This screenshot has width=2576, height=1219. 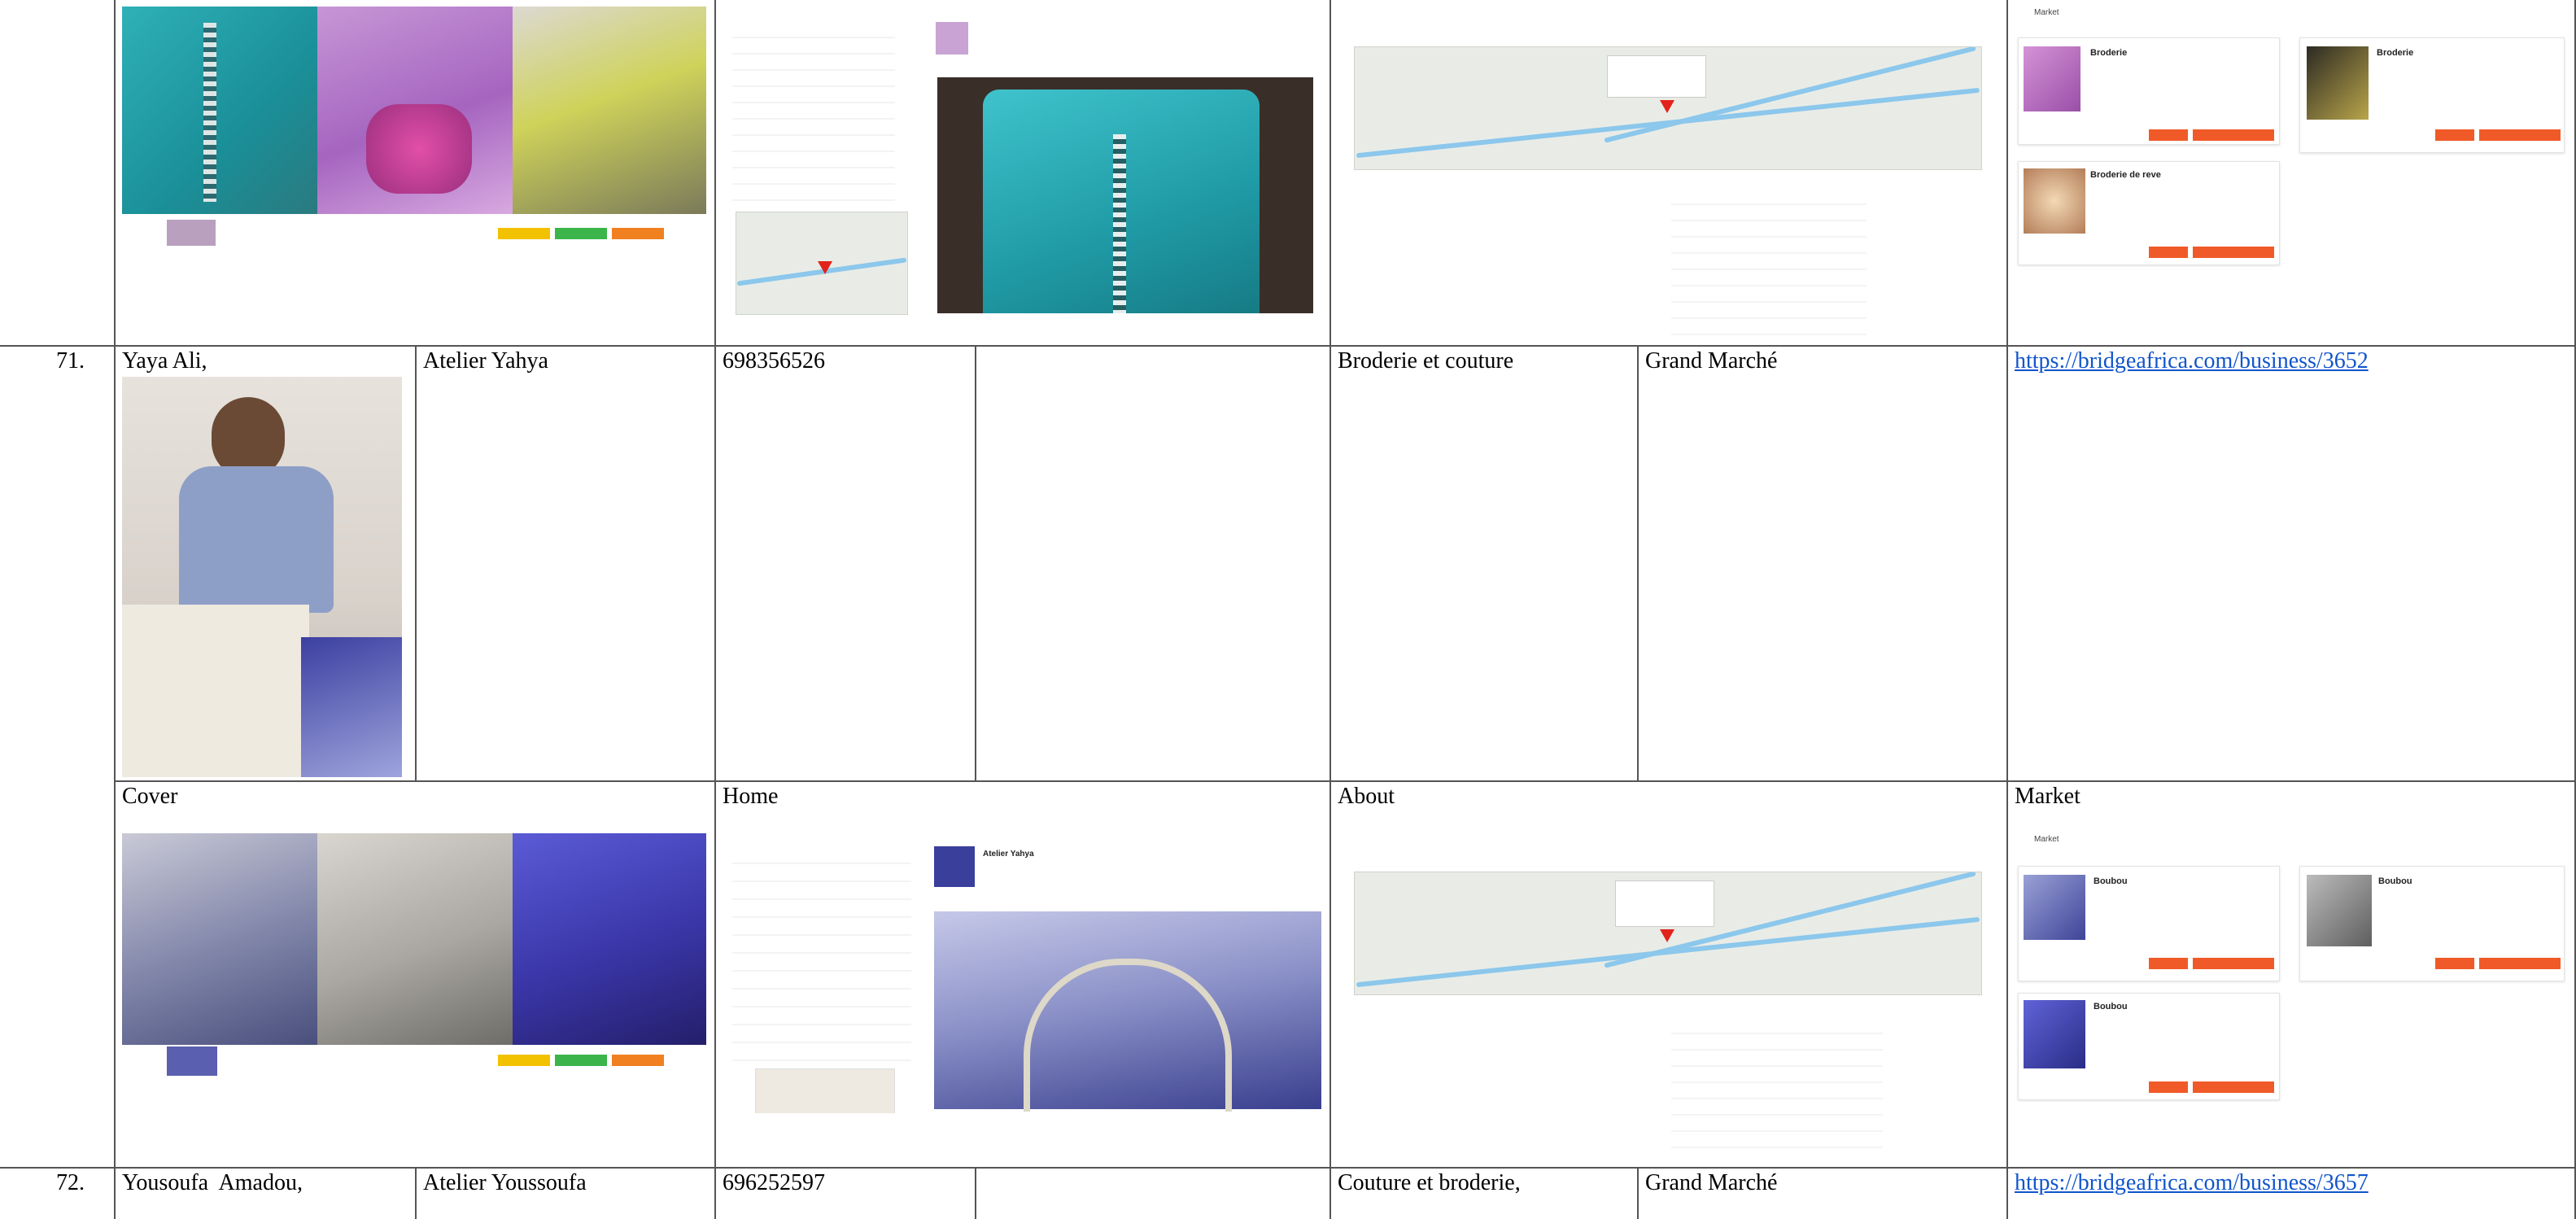 I want to click on home-screenshot: Atelier Yahya, so click(x=1023, y=975).